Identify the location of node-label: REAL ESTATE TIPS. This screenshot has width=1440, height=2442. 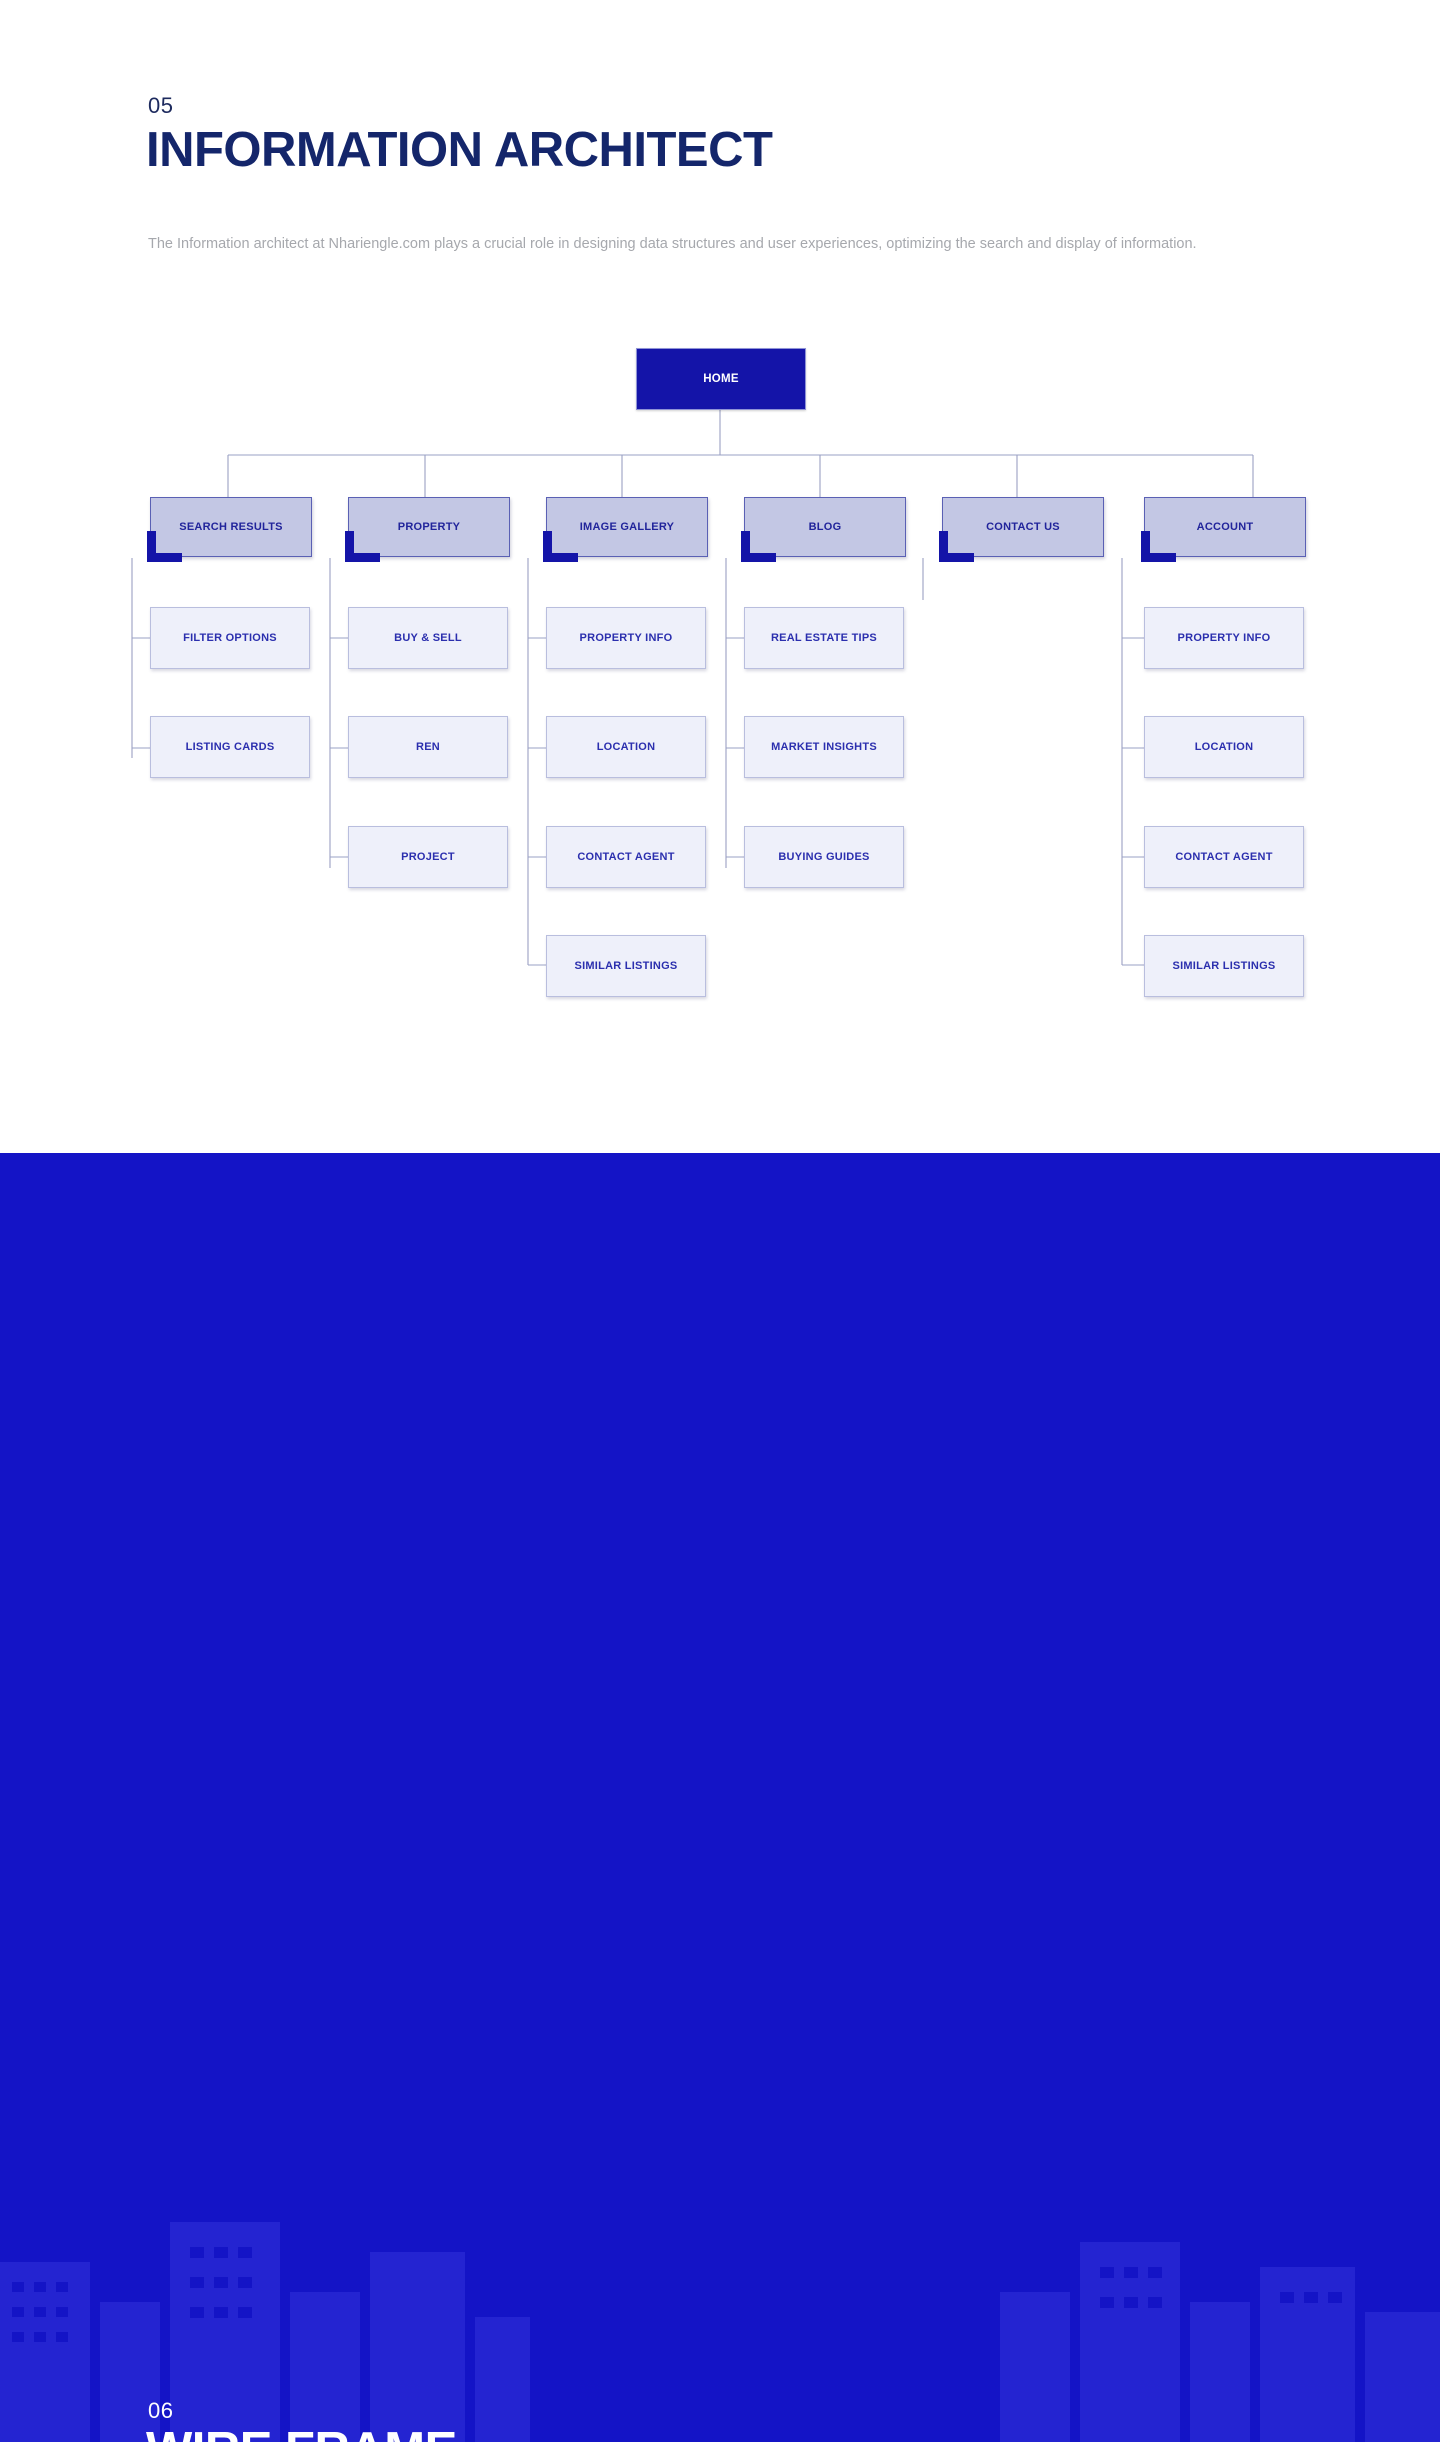
(824, 638).